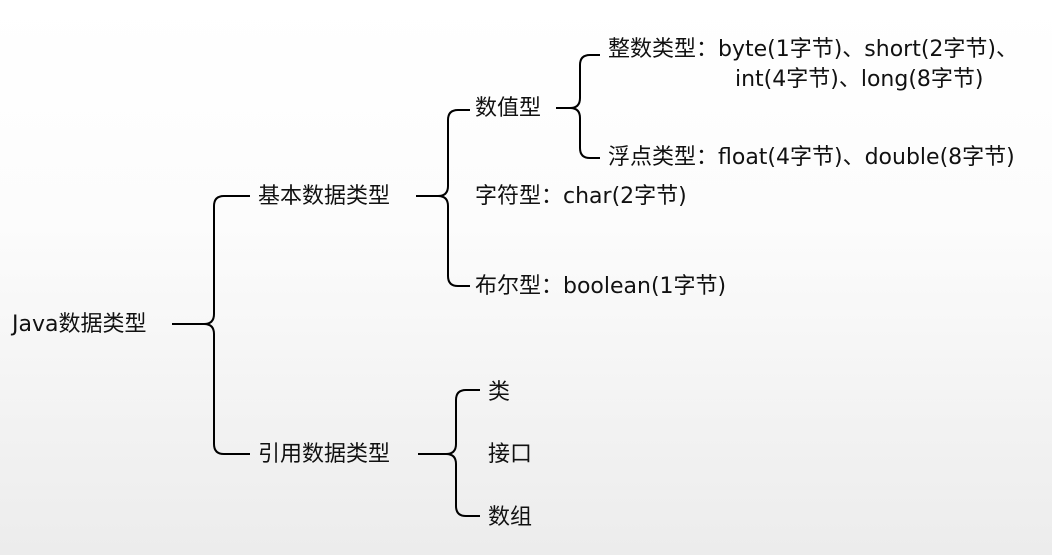 The image size is (1052, 555). I want to click on reference-item-interface: 接口, so click(510, 454).